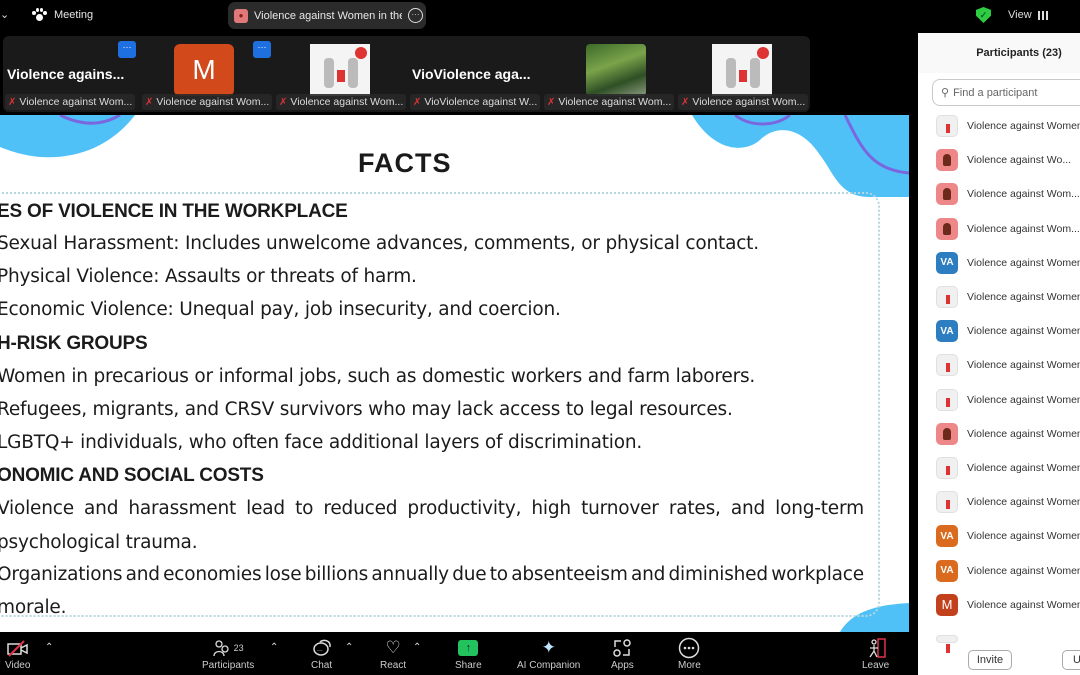 Image resolution: width=1080 pixels, height=675 pixels. I want to click on slide-word: long-term, so click(819, 508).